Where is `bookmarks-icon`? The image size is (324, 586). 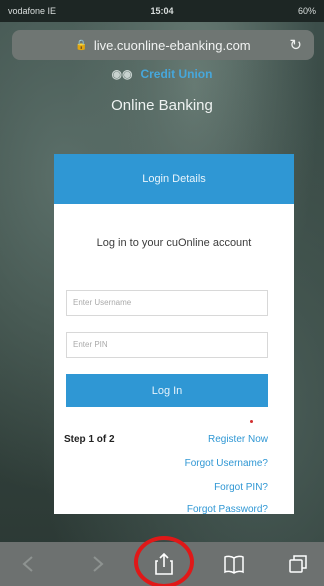
bookmarks-icon is located at coordinates (234, 564).